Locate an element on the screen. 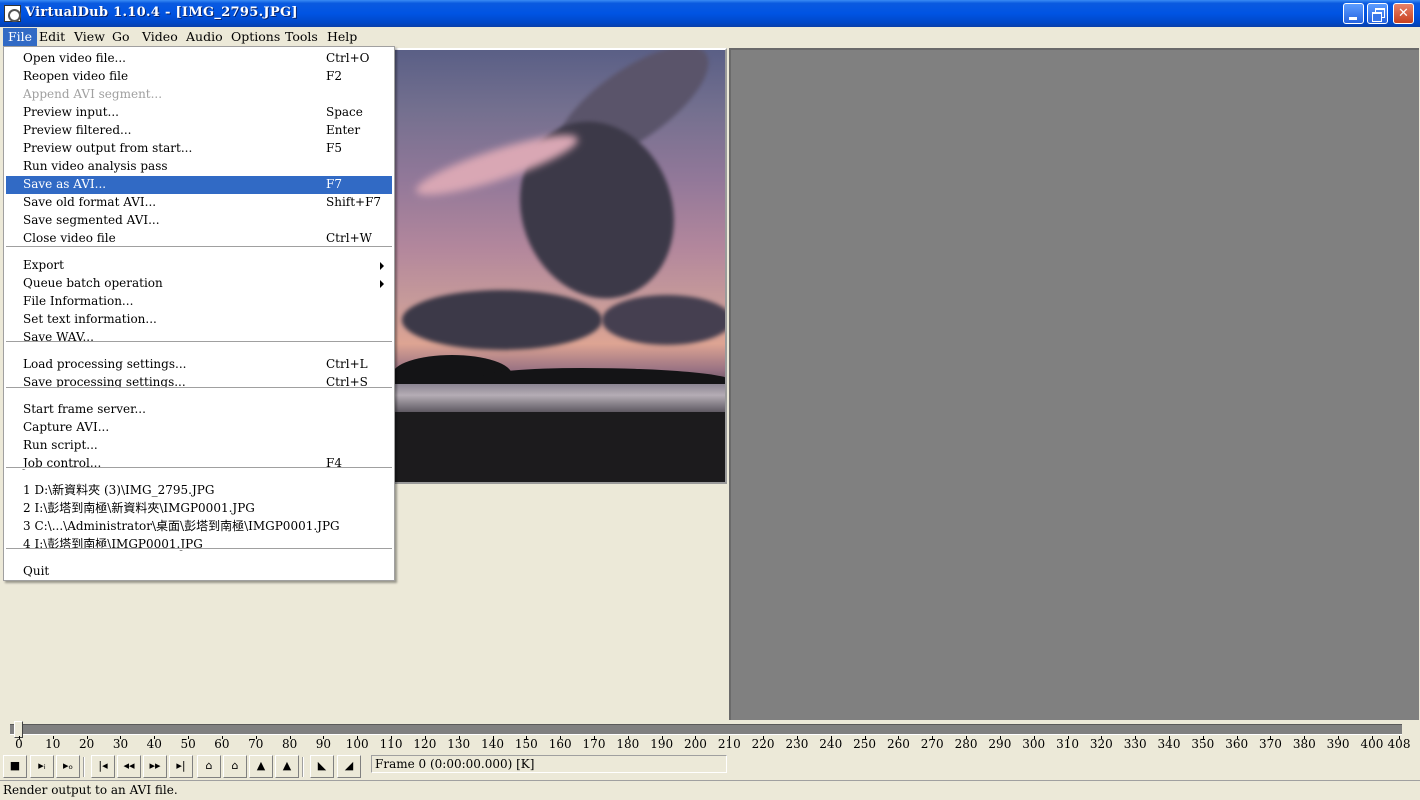 This screenshot has width=1420, height=800. stop-button: ■ is located at coordinates (15, 766).